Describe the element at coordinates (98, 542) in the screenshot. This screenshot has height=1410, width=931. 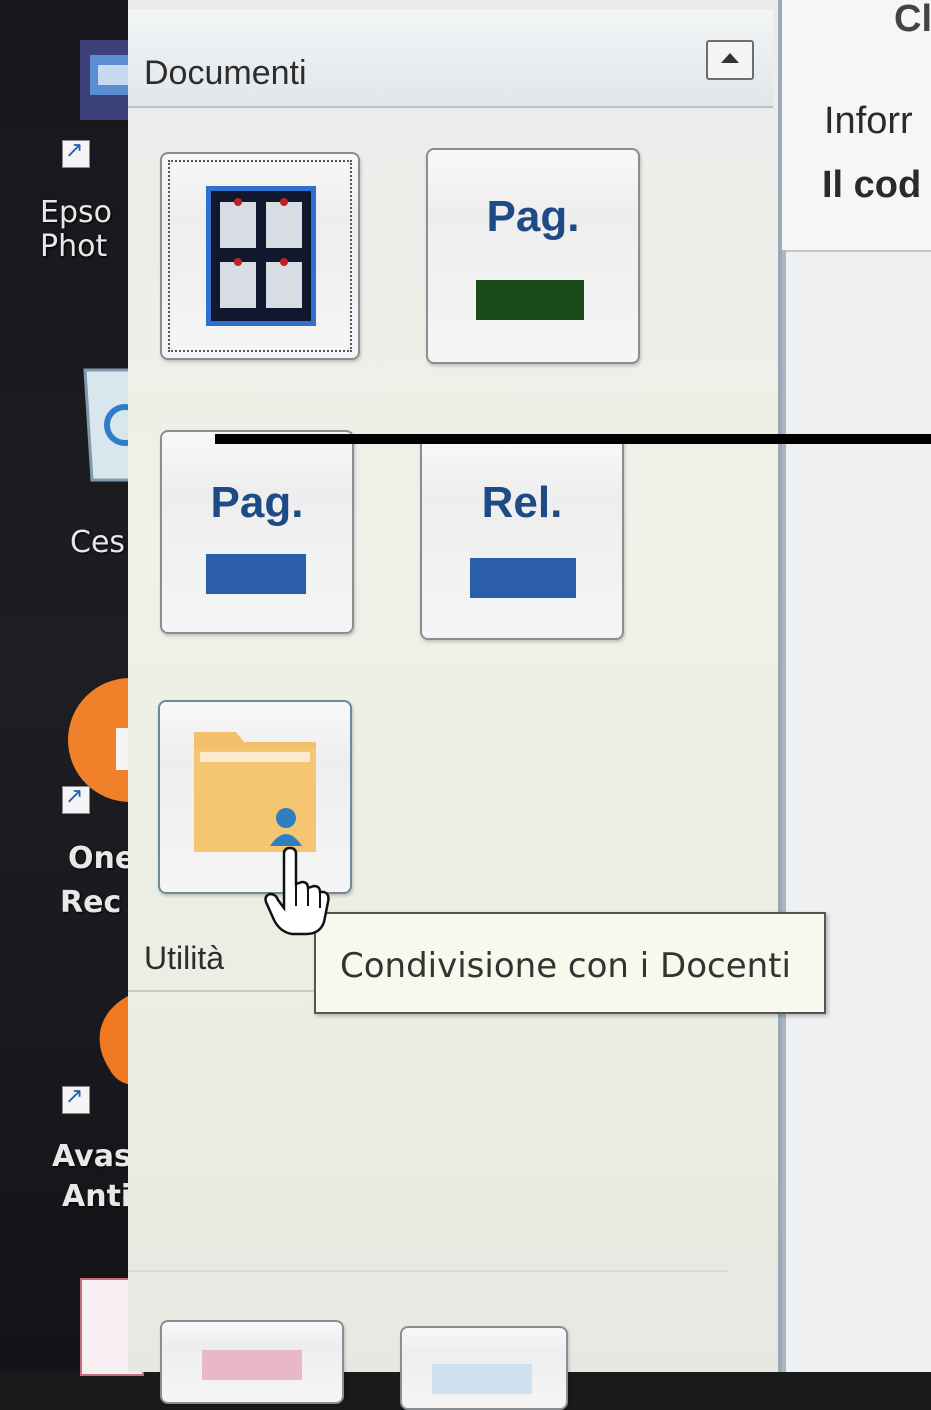
I see `desktop-icon-label: Ces` at that location.